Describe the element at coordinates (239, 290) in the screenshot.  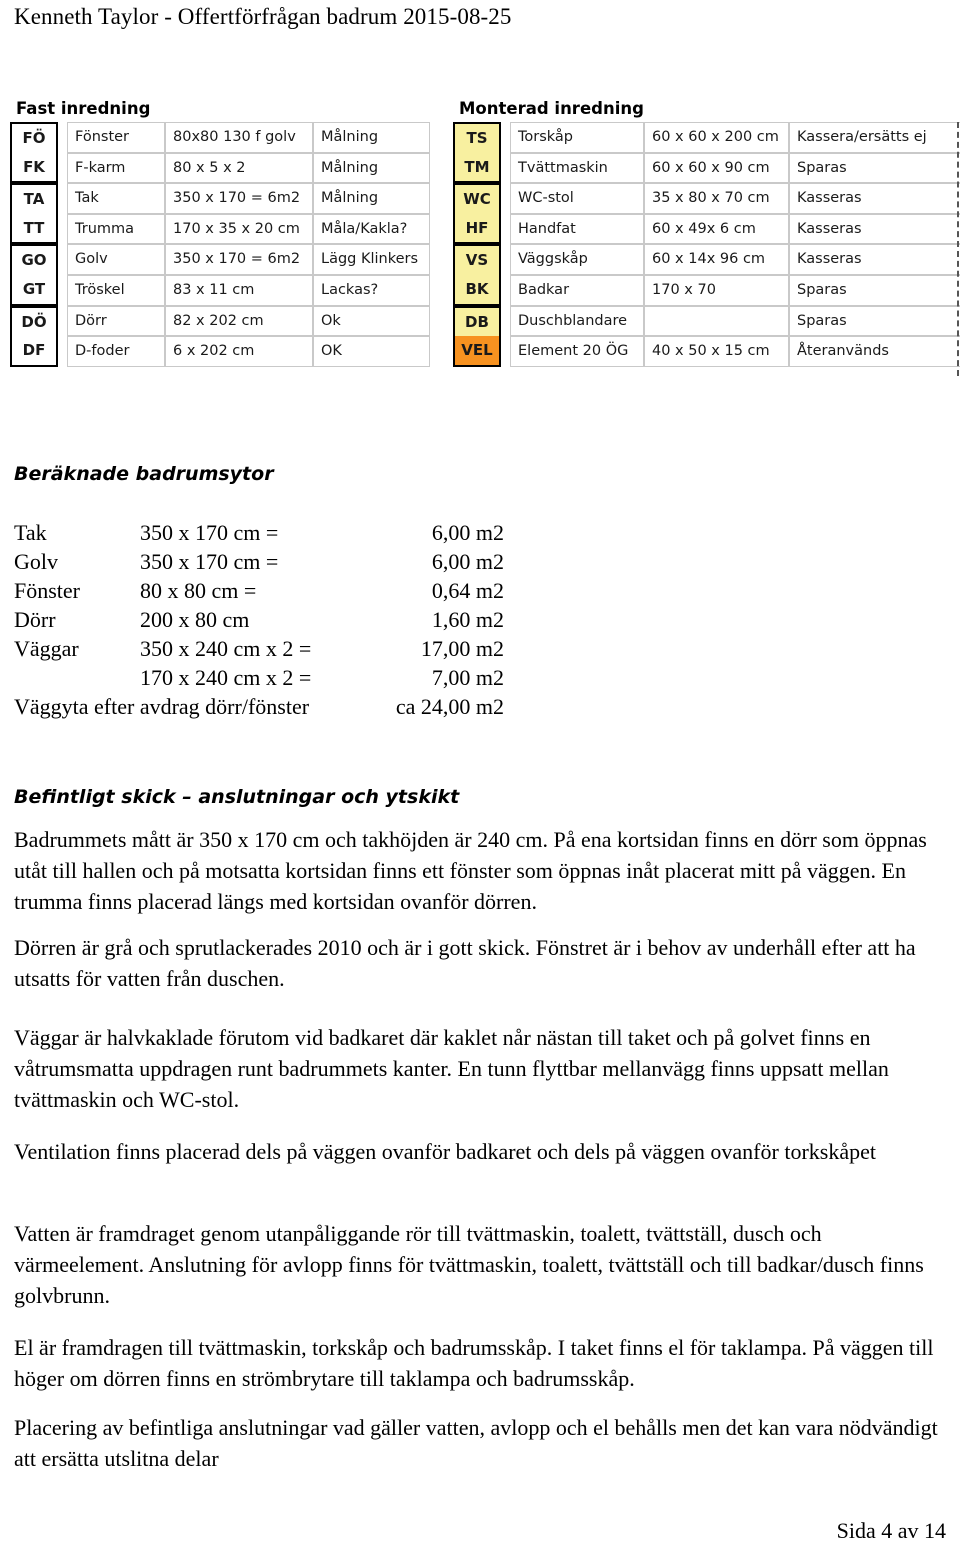
I see `cell-dimensions: 83 x 11 cm` at that location.